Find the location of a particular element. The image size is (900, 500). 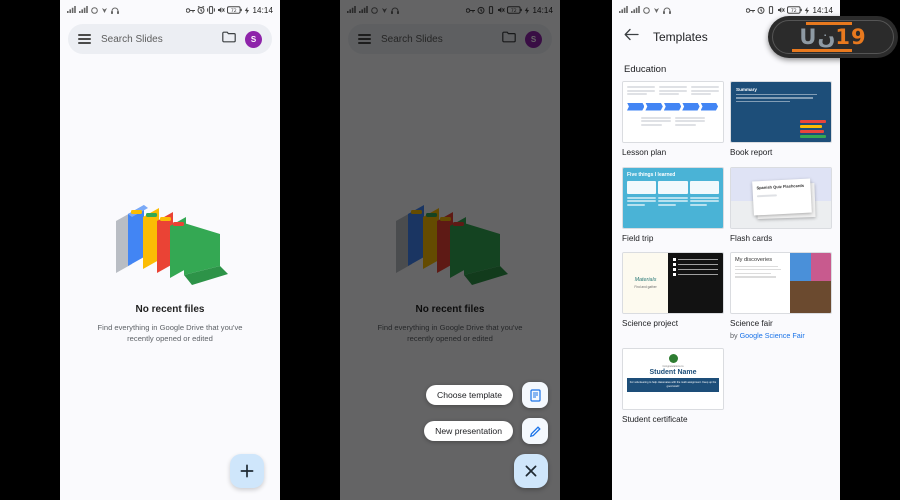

thumb-title: Spanish Quiz Flashcards is located at coordinates (780, 186).